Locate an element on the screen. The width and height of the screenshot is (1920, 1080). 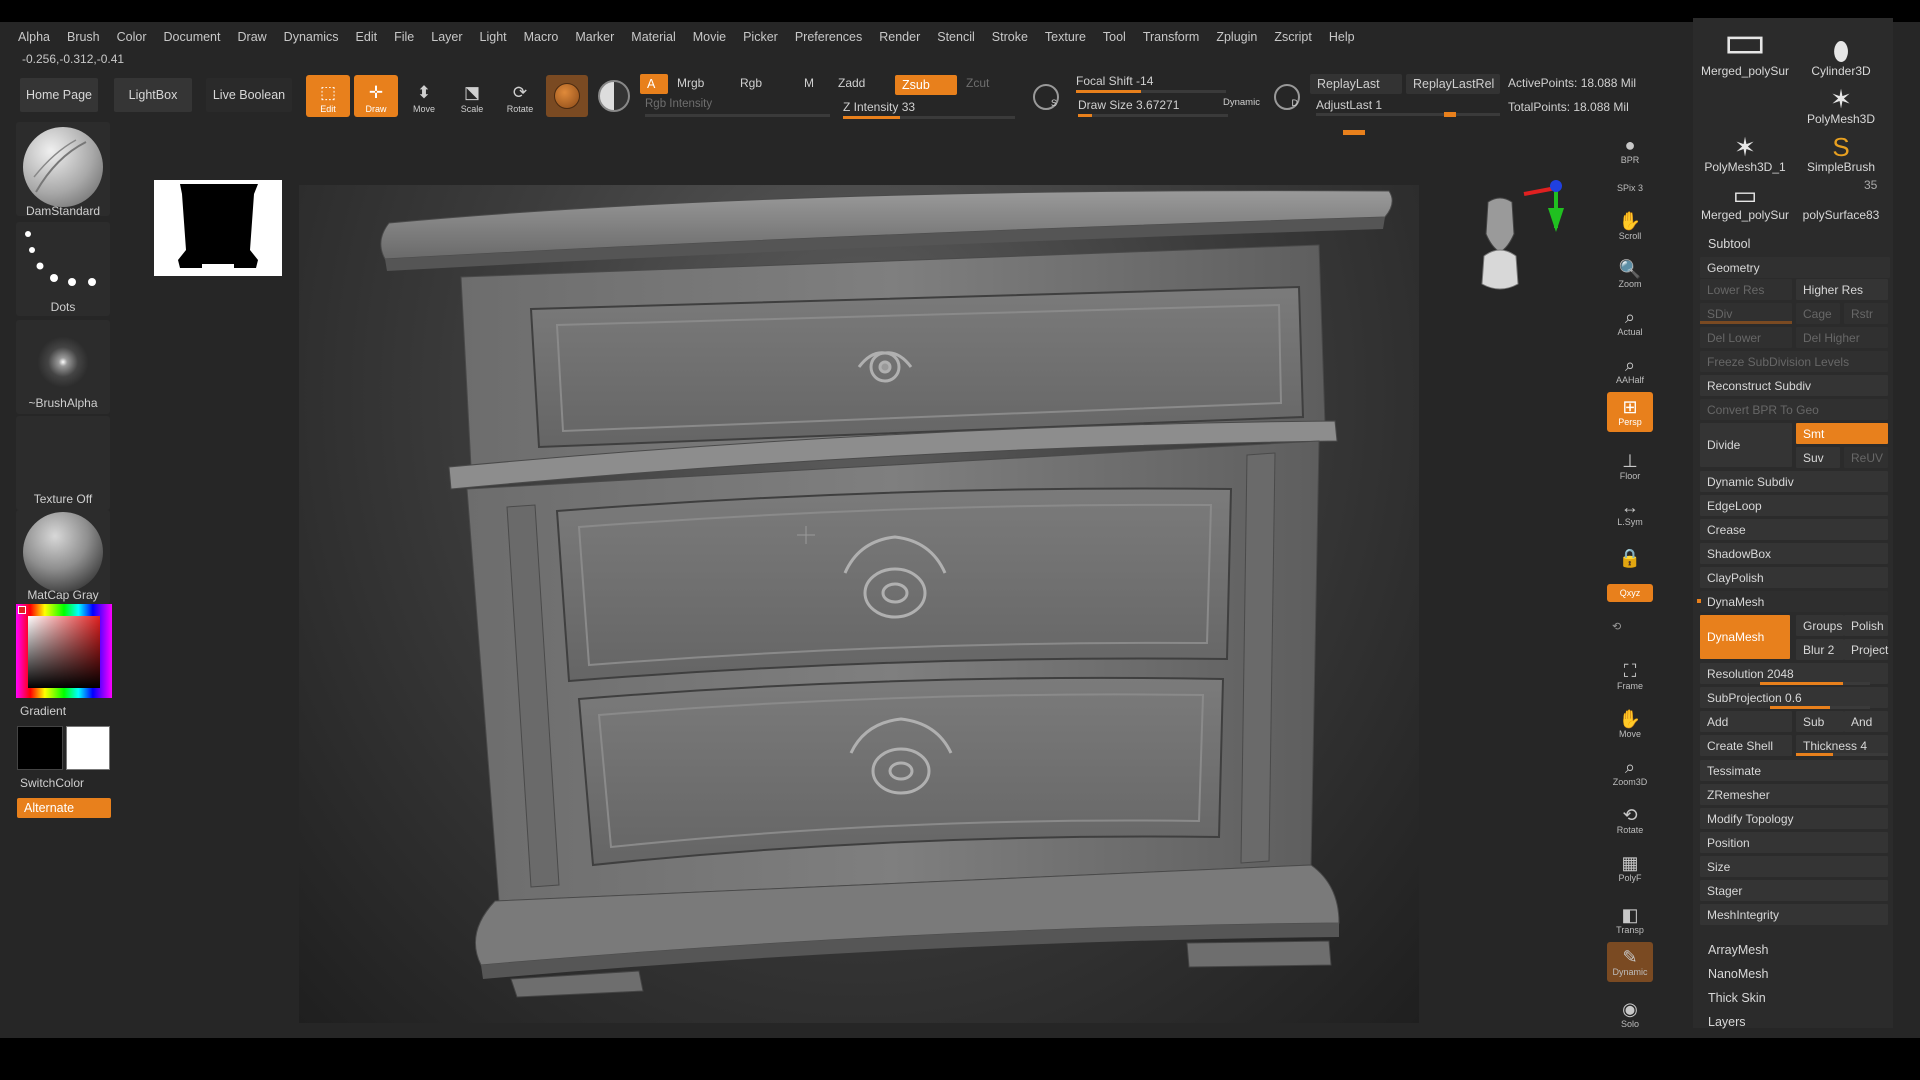
shadowbox-section: ShadowBox is located at coordinates (1794, 553).